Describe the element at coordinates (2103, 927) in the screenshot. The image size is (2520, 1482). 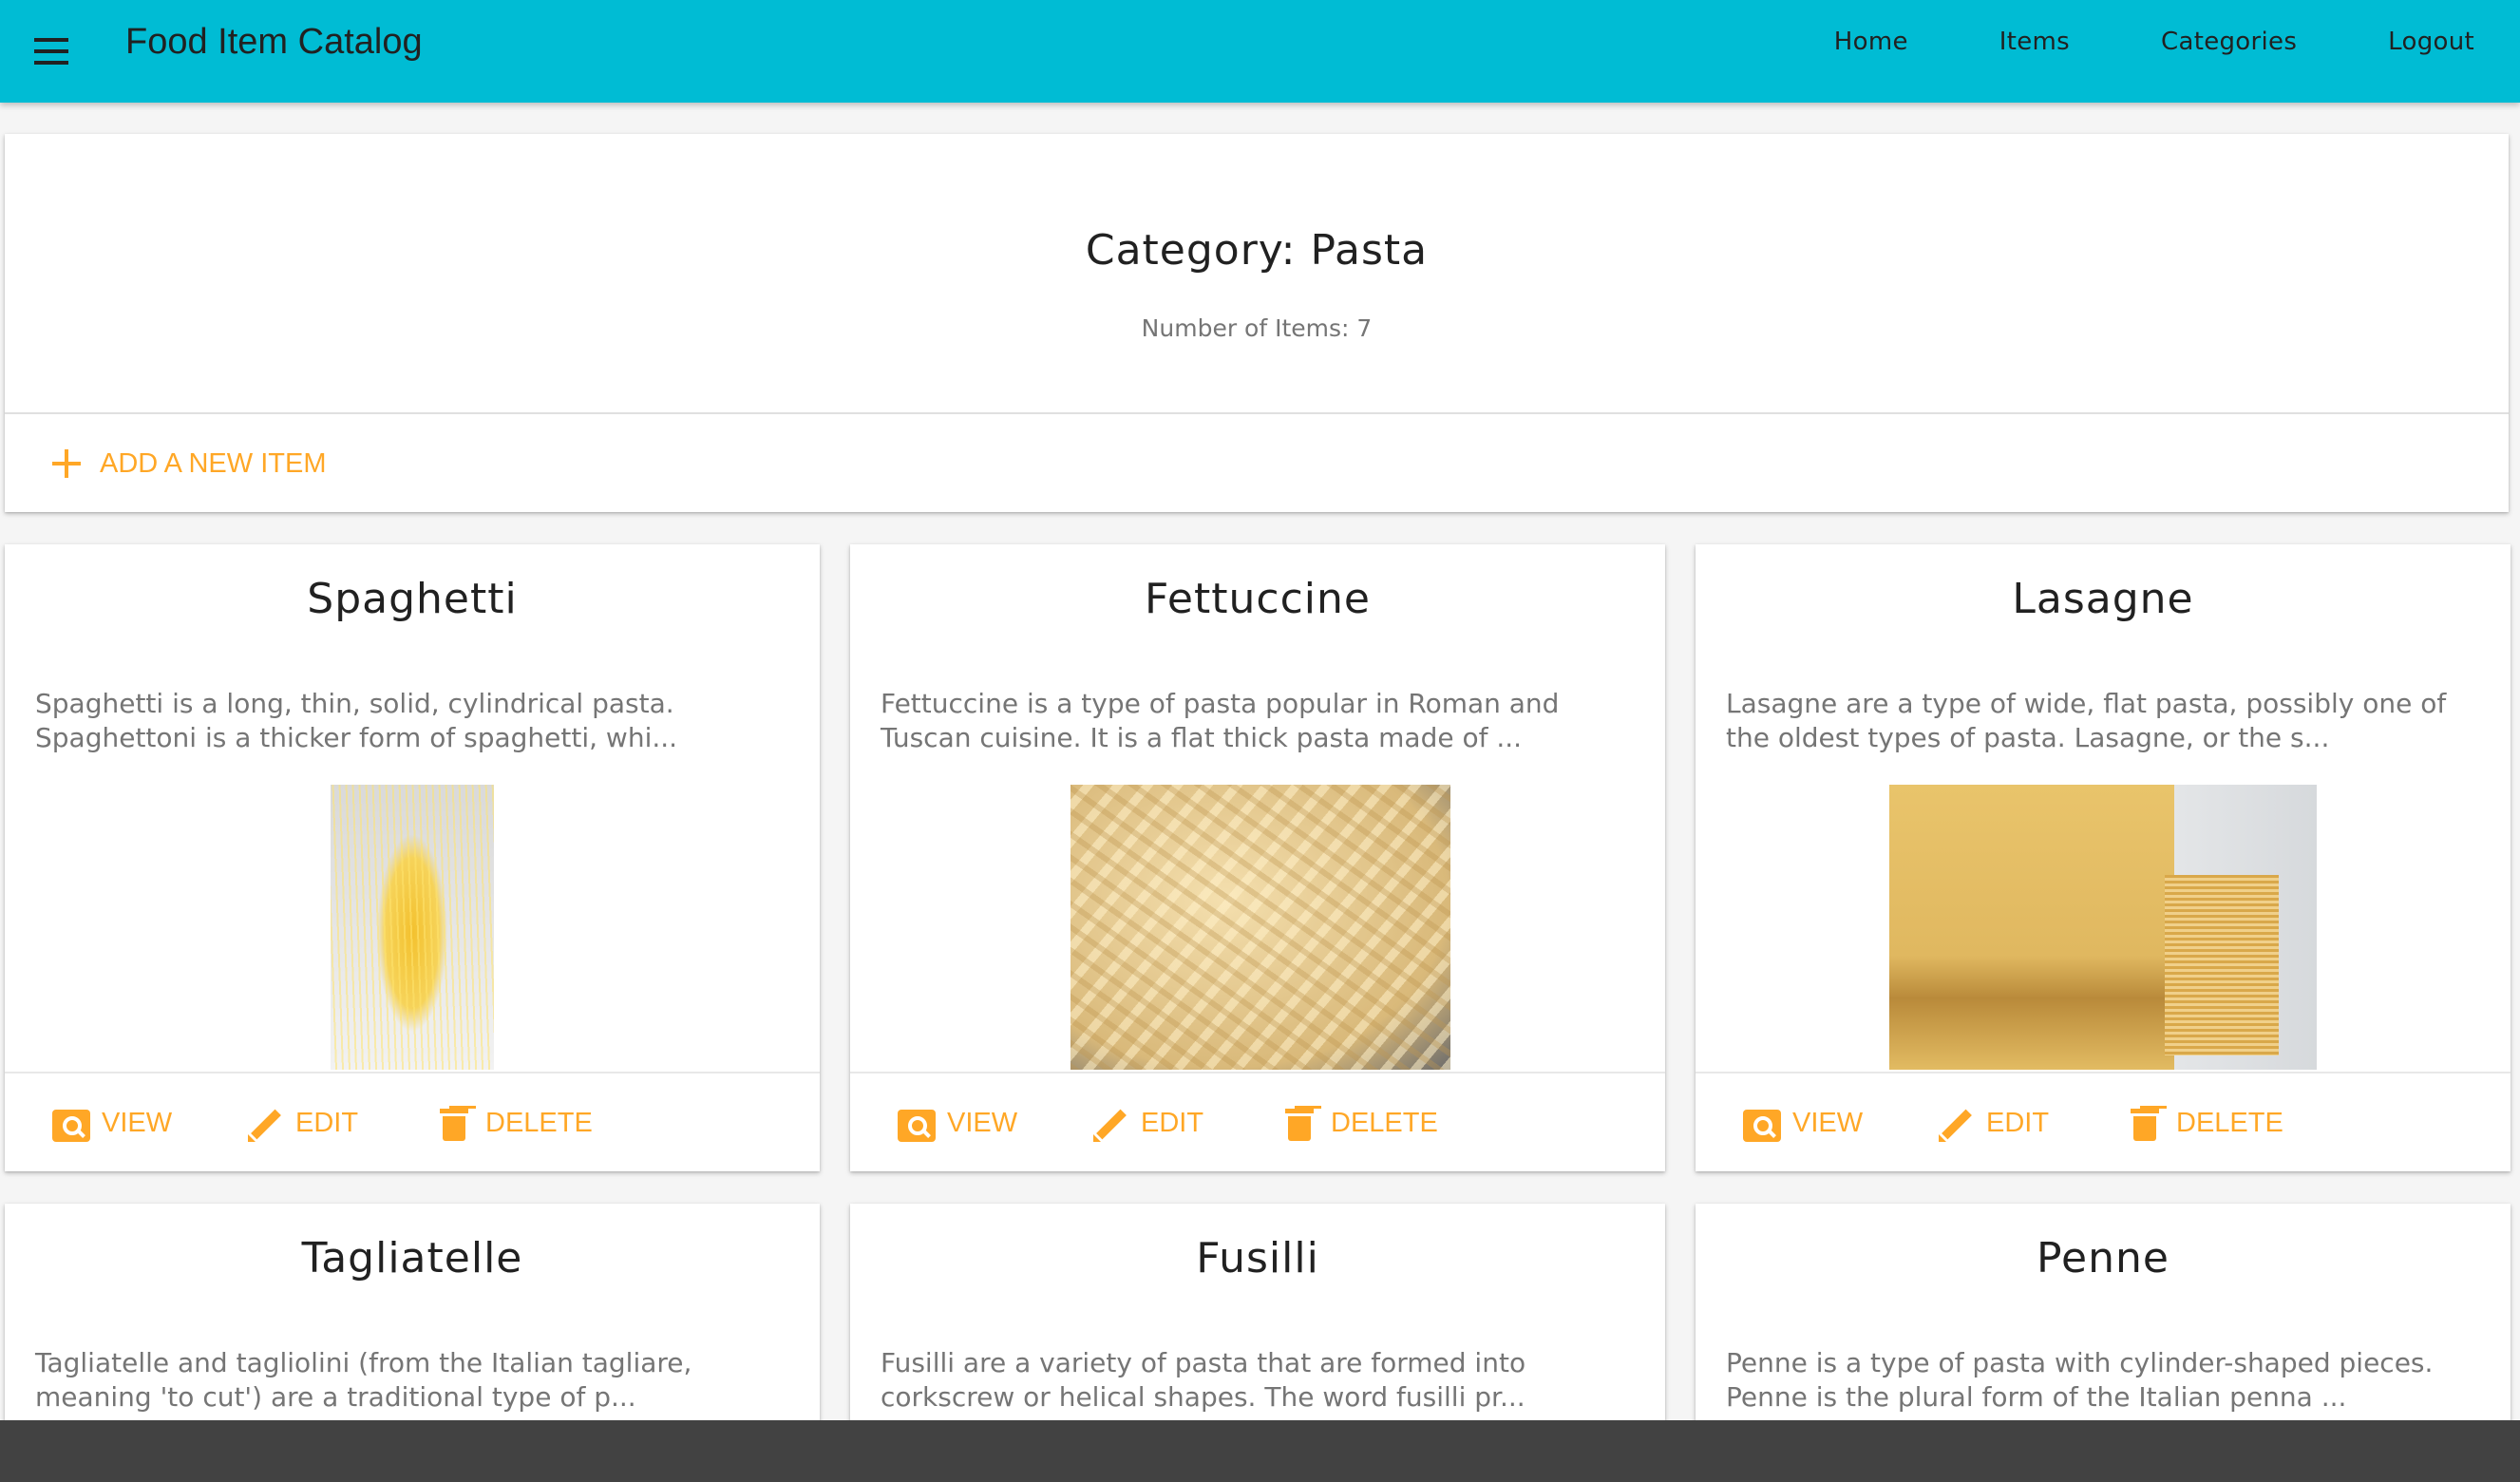
I see `lasagne-photo` at that location.